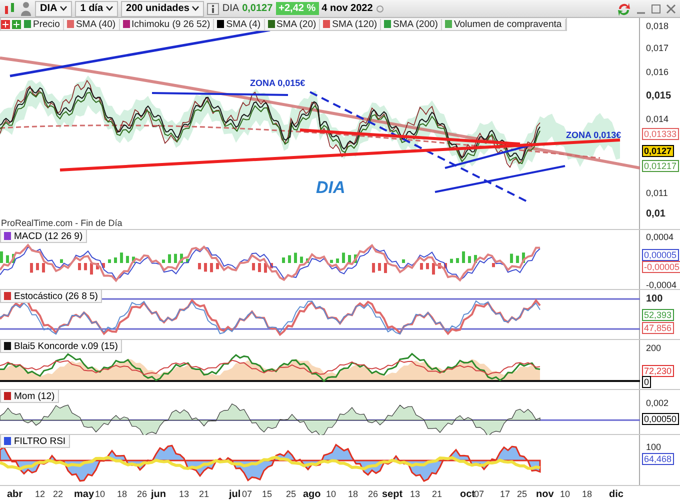 Image resolution: width=680 pixels, height=502 pixels. I want to click on legend-label: Precio, so click(46, 24).